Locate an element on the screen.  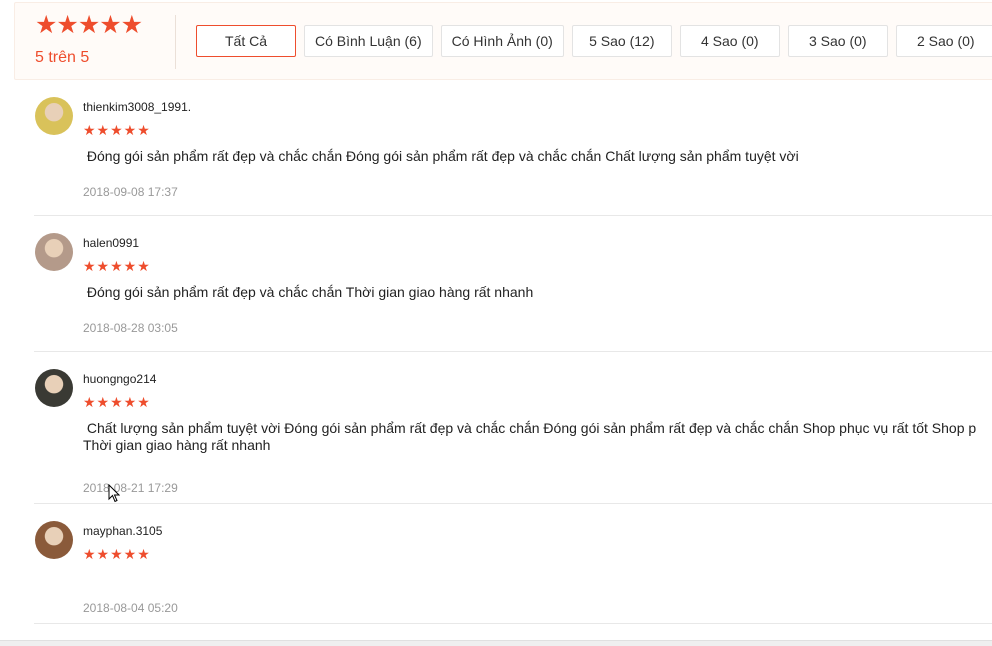
review-username: huongngo214 is located at coordinates (537, 379).